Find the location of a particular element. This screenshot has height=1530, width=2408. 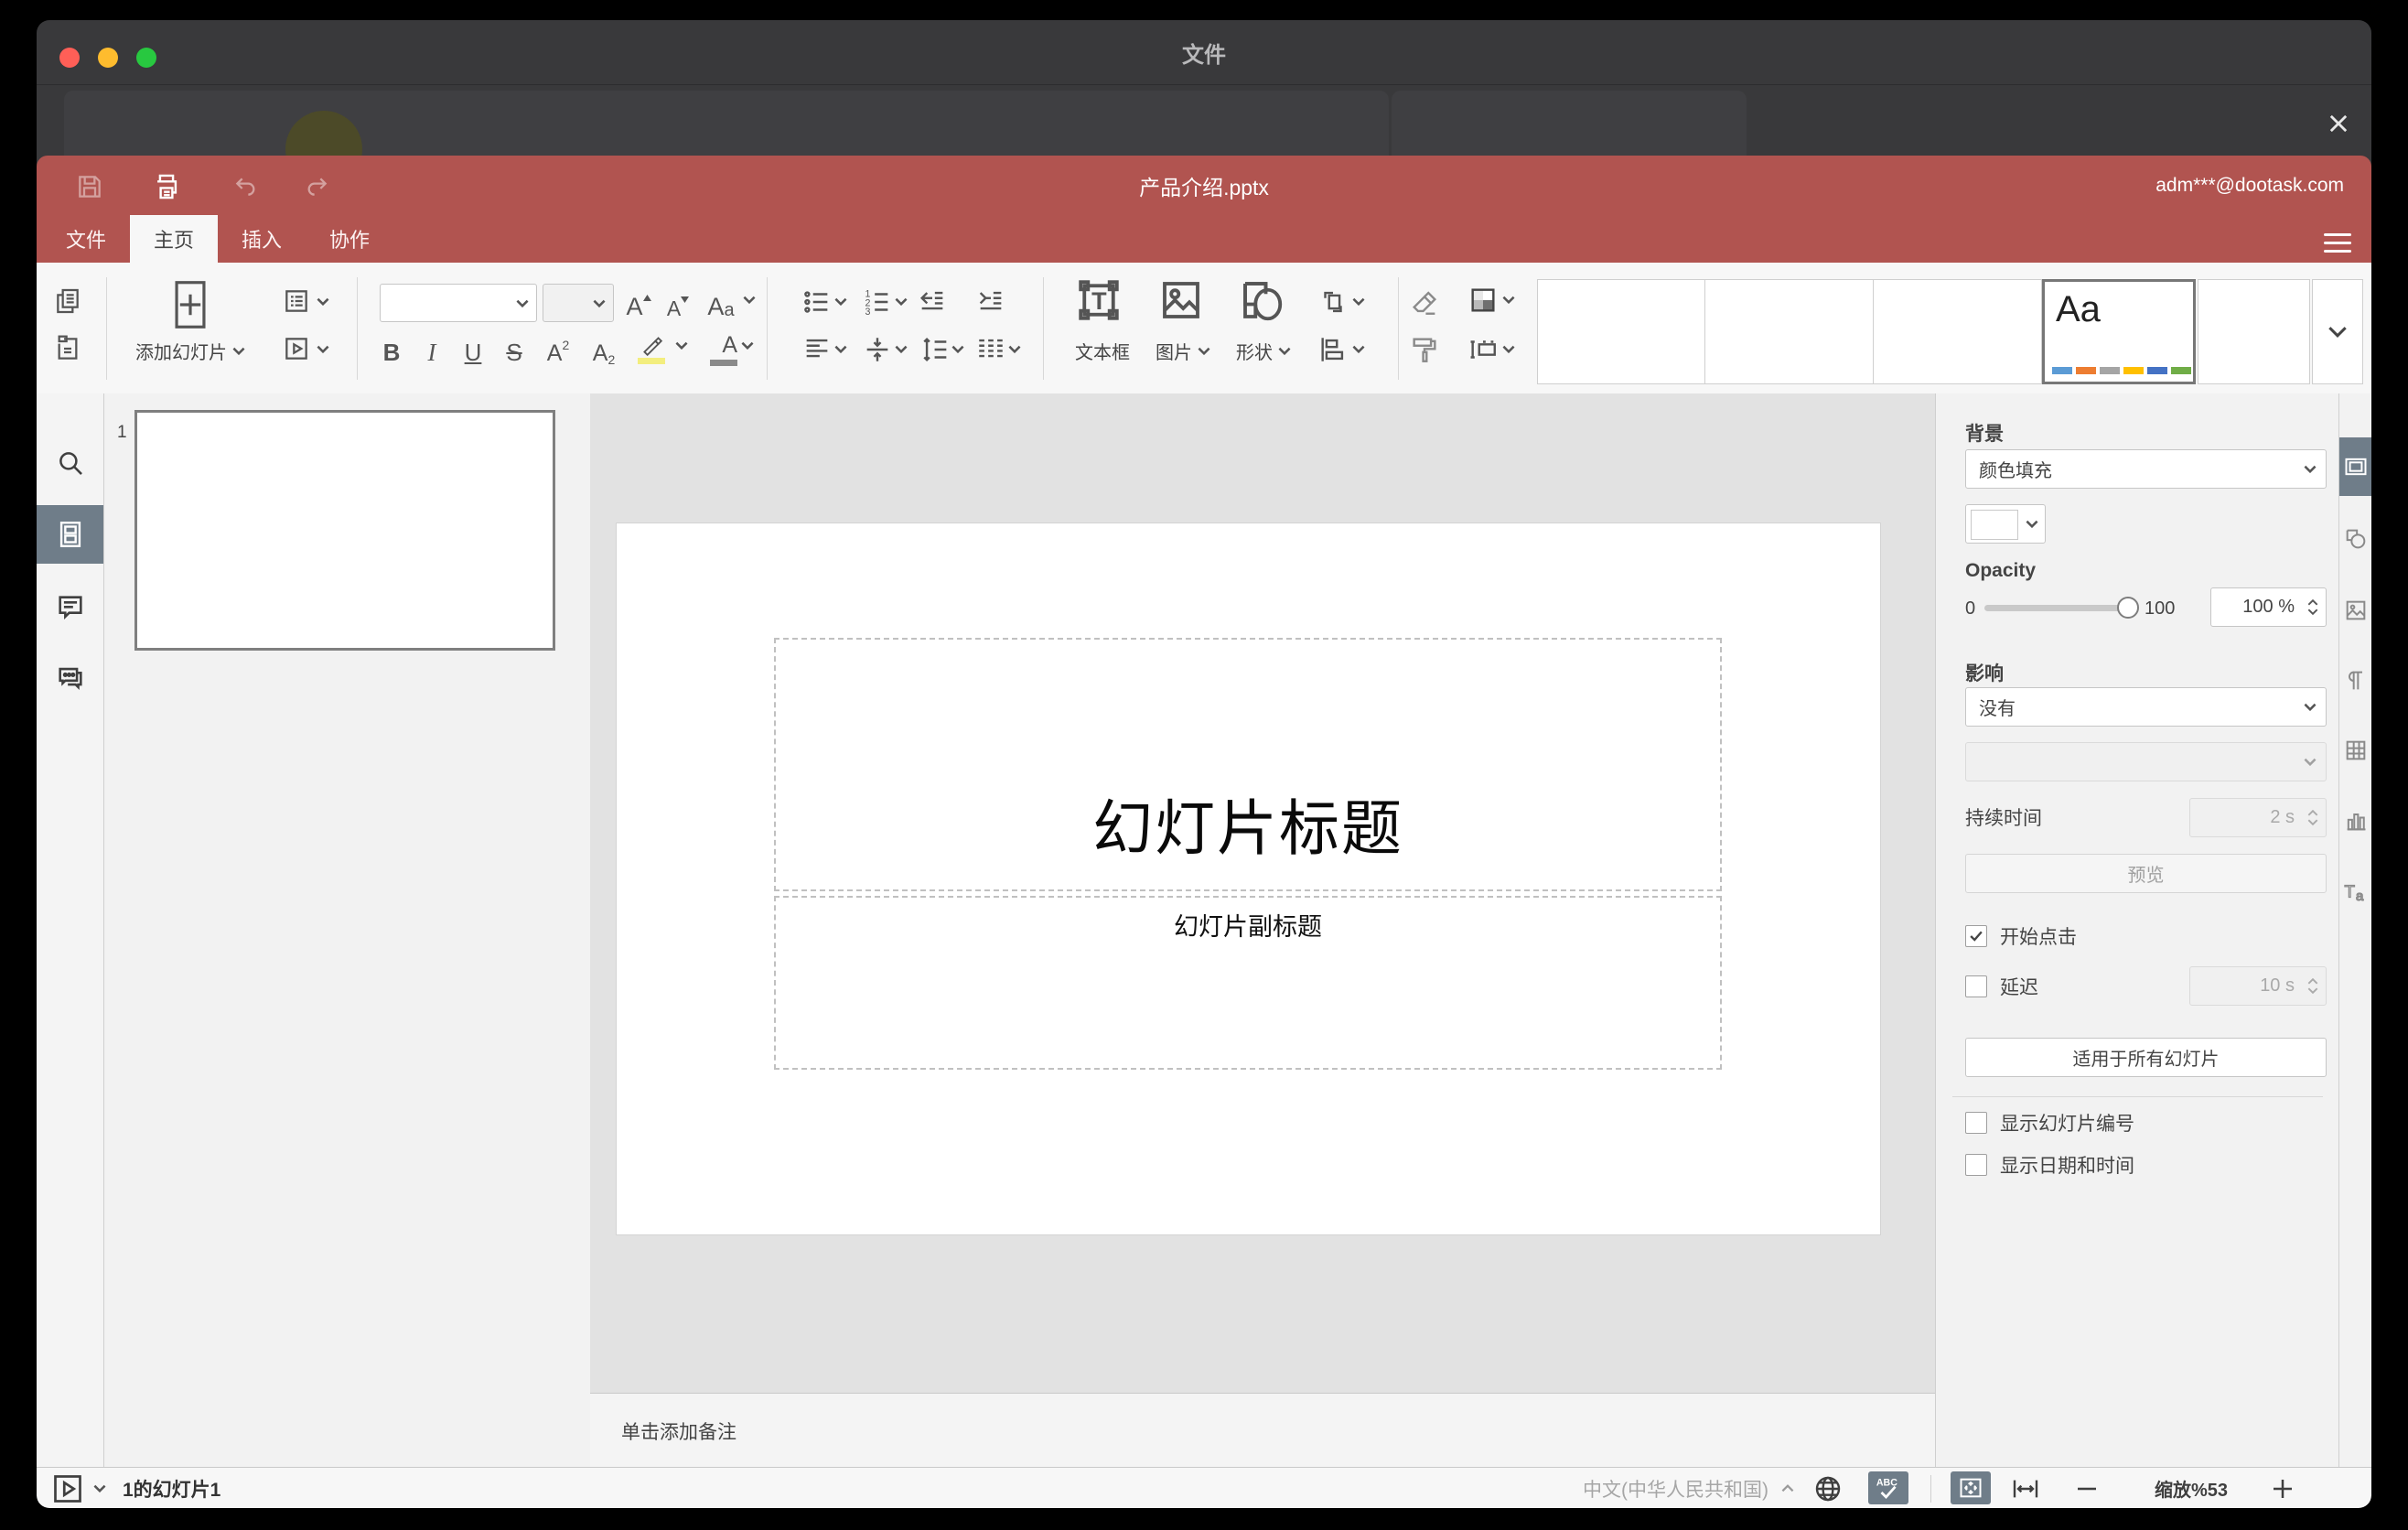

slide-subtitle-placeholder: 幻灯片副标题 is located at coordinates (1248, 983).